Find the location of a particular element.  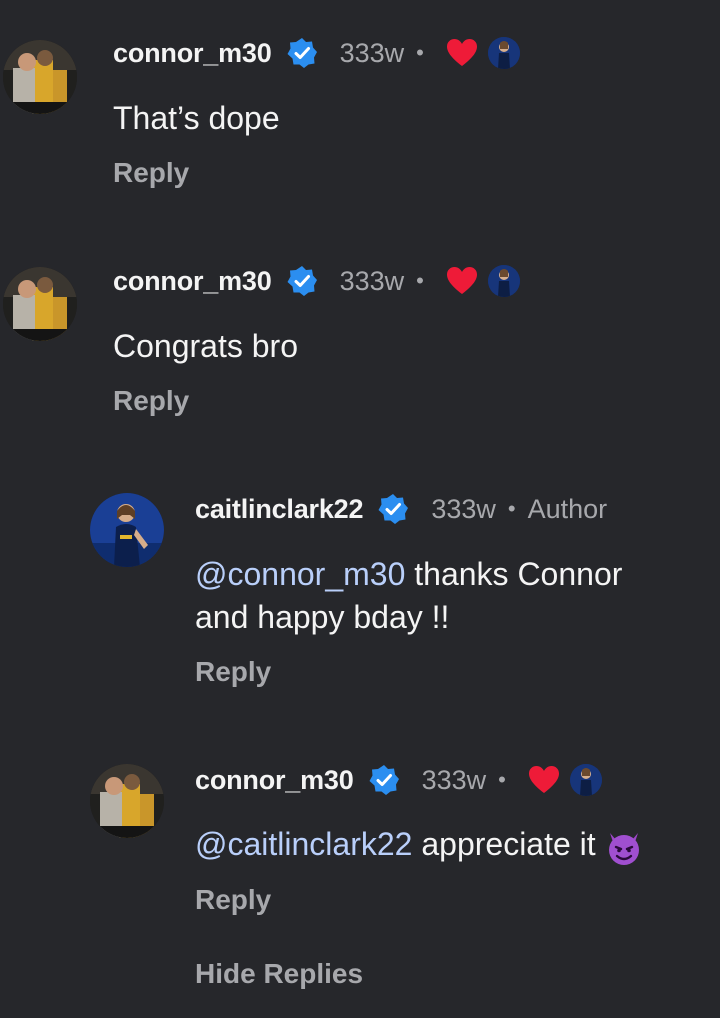

smiling-devil-emoji is located at coordinates (624, 847).